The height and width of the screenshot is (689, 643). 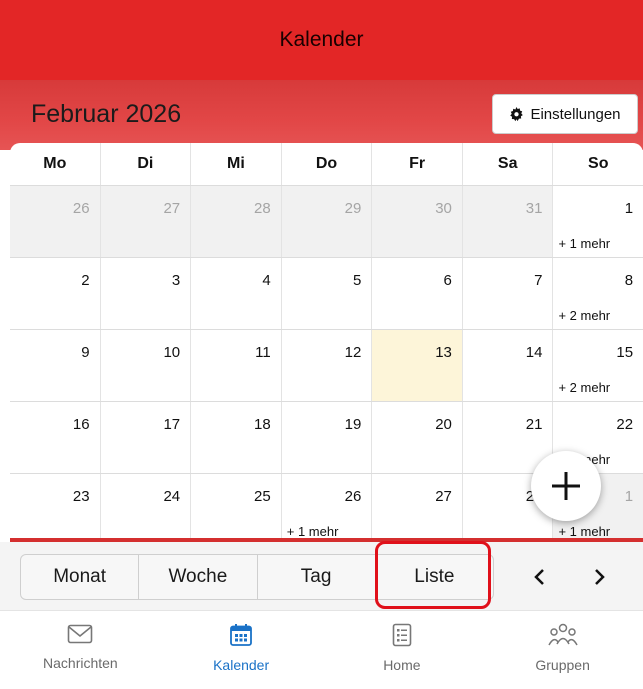 I want to click on day-cell: 30, so click(x=417, y=221).